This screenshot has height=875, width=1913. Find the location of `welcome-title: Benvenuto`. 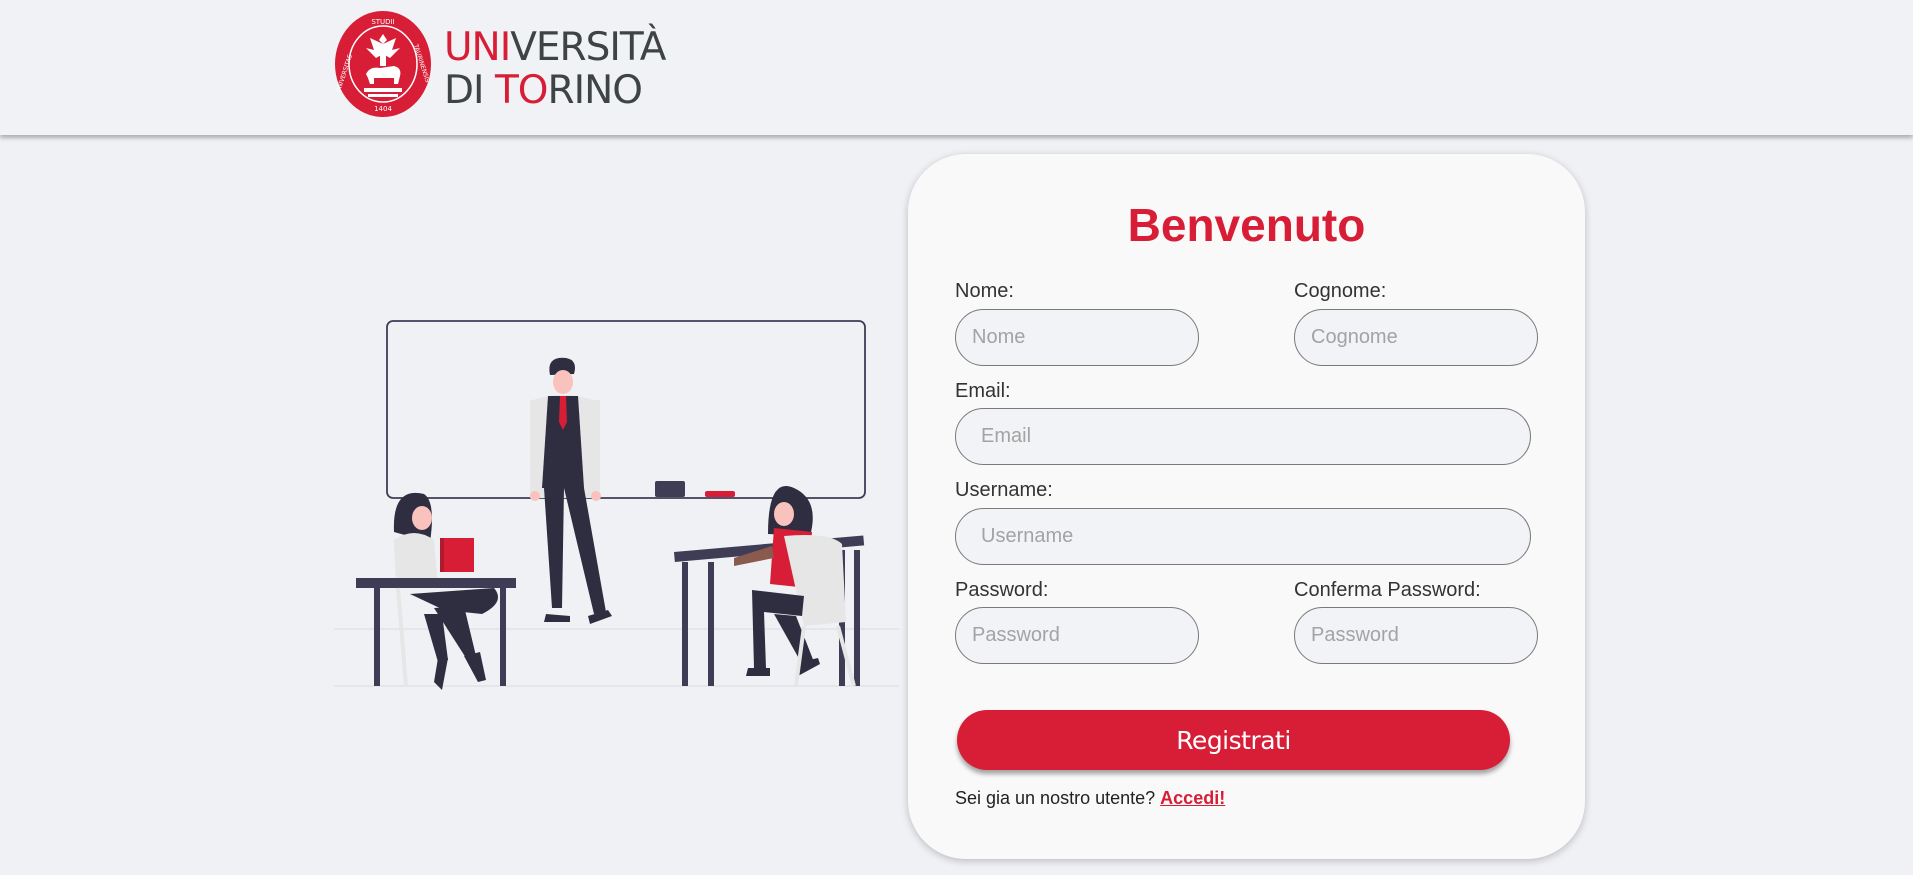

welcome-title: Benvenuto is located at coordinates (1246, 225).